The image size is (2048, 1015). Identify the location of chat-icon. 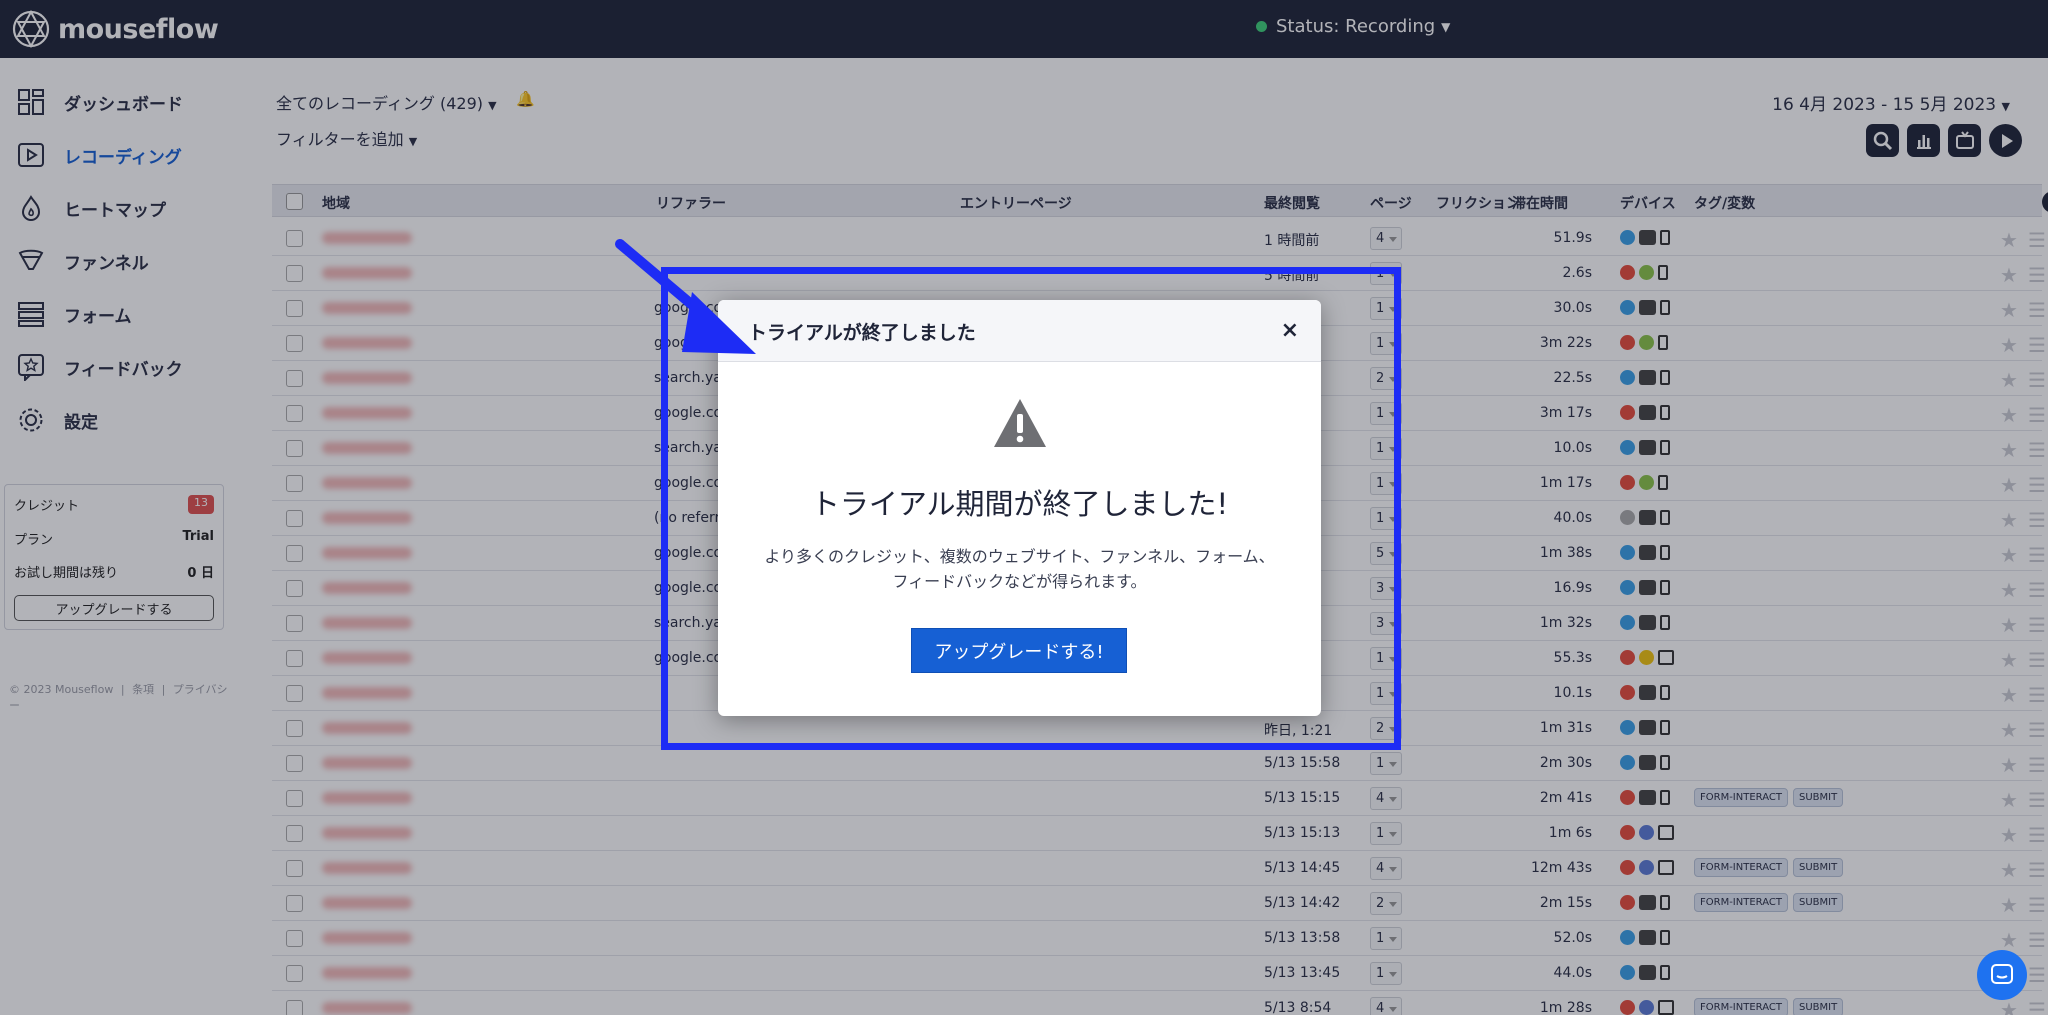
(2002, 974).